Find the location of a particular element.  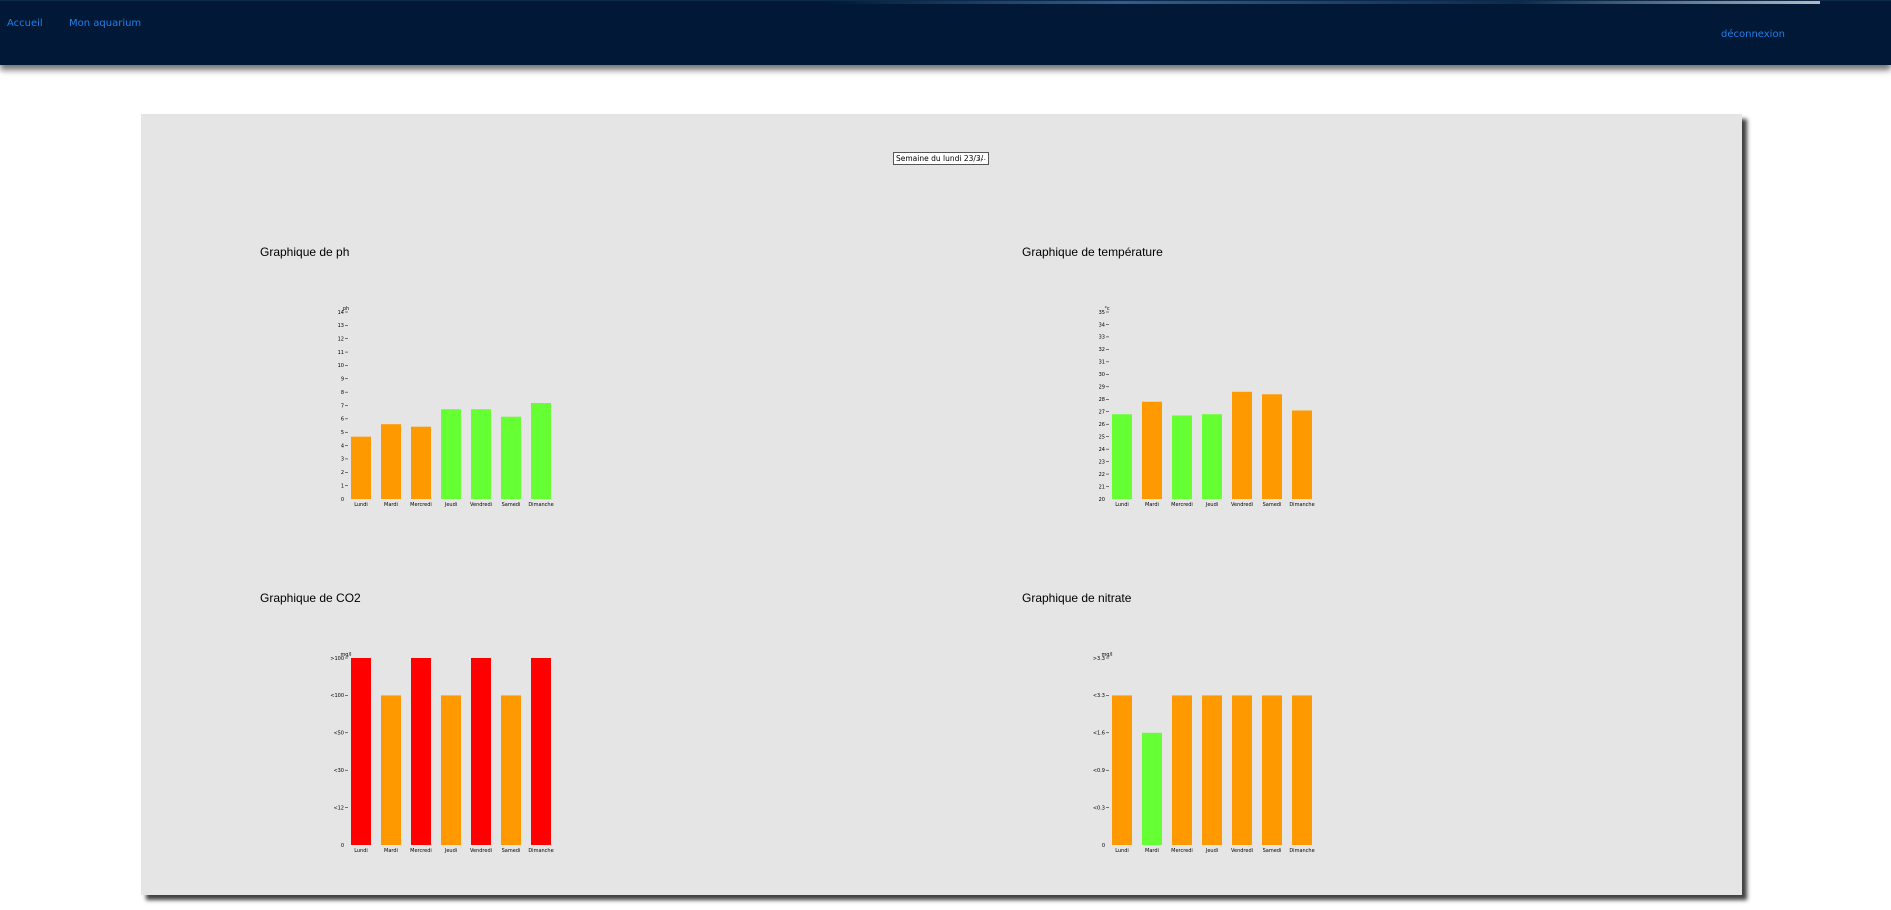

y-tick-label: 29 is located at coordinates (1102, 388).